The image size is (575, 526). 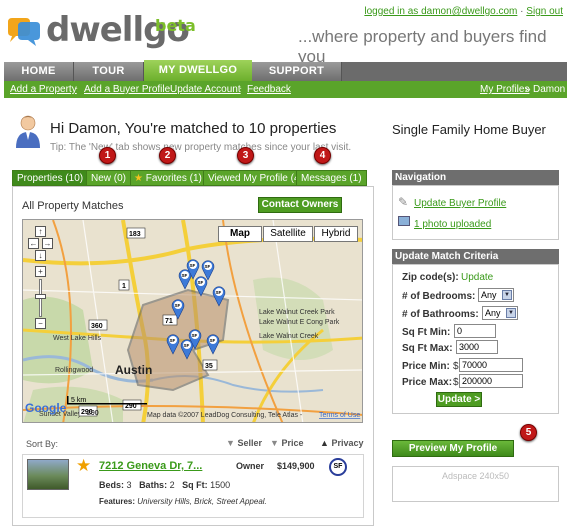 What do you see at coordinates (93, 413) in the screenshot?
I see `map-scale-ft: 290` at bounding box center [93, 413].